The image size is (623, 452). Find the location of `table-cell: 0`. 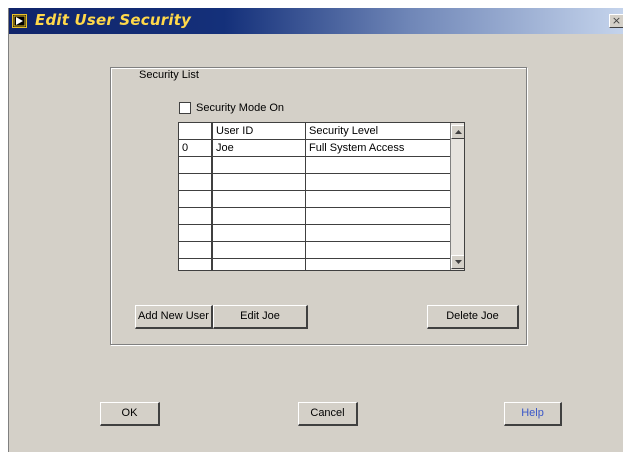

table-cell: 0 is located at coordinates (195, 148).